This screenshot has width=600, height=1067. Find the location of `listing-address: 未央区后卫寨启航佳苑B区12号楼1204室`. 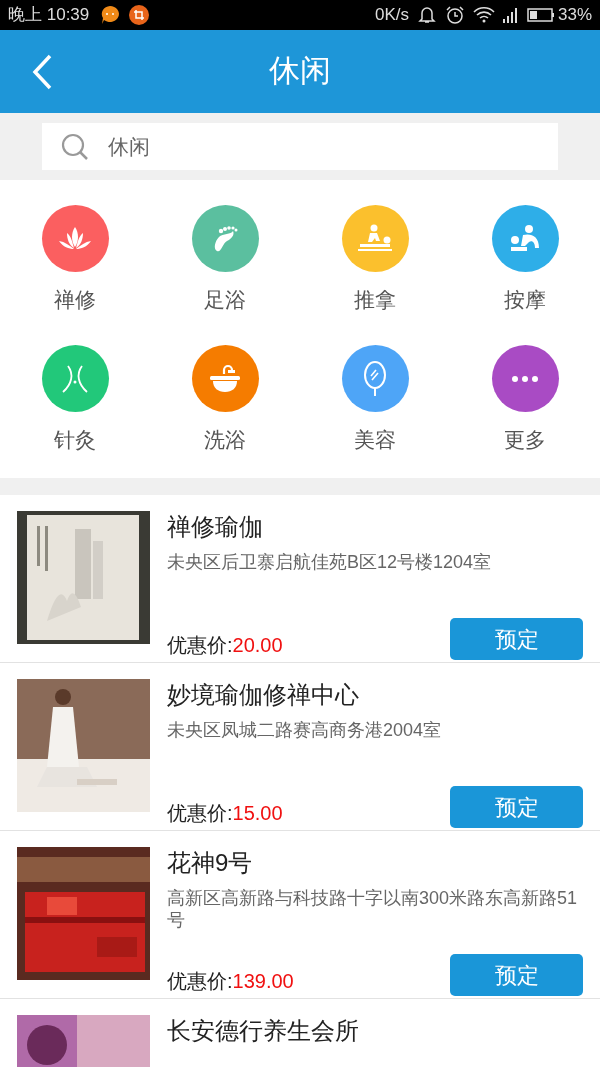

listing-address: 未央区后卫寨启航佳苑B区12号楼1204室 is located at coordinates (330, 562).